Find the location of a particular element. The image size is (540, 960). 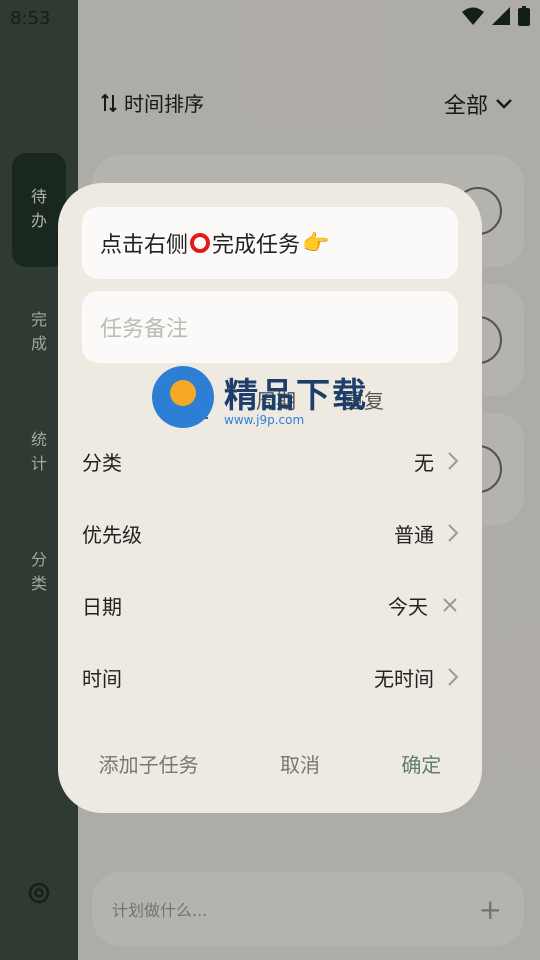

cancel-button: 取消 is located at coordinates (300, 763).